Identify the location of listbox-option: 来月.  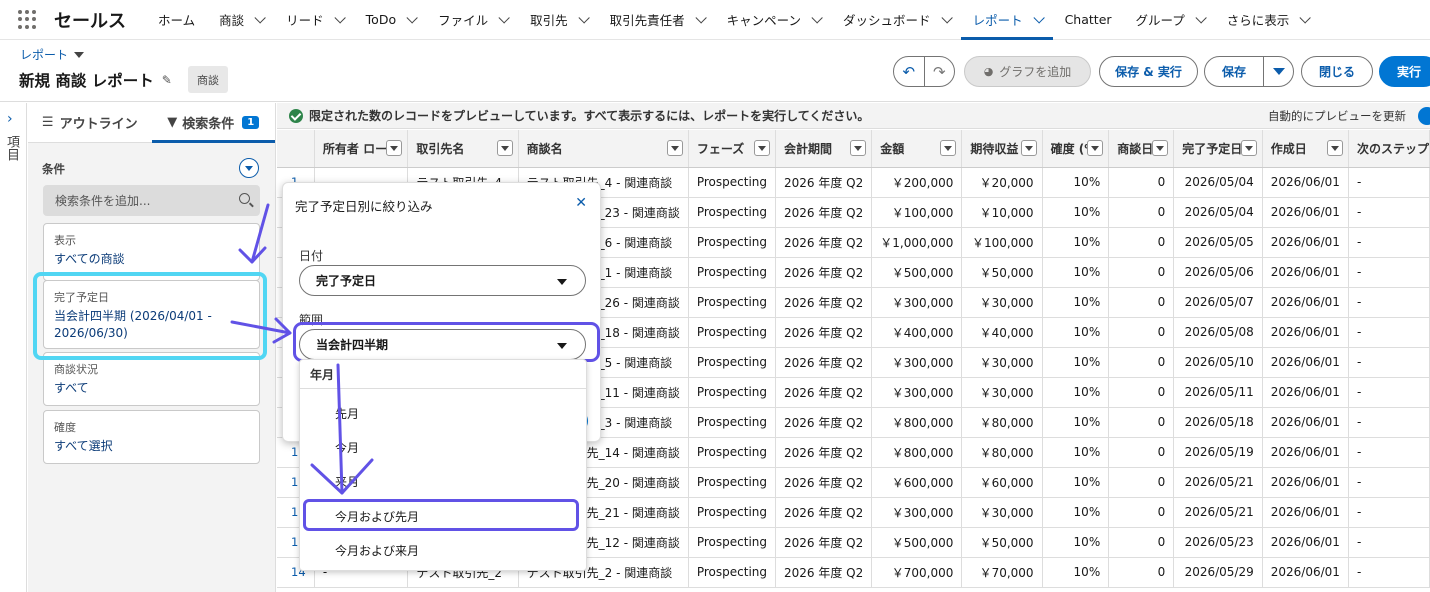
(347, 481).